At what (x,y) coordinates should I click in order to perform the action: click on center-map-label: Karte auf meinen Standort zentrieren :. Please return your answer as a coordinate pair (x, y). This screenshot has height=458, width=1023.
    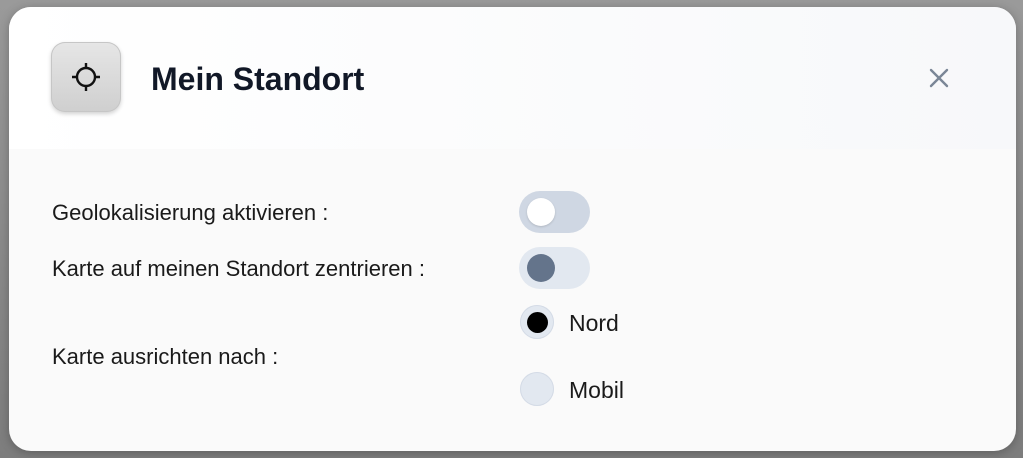
    Looking at the image, I should click on (238, 268).